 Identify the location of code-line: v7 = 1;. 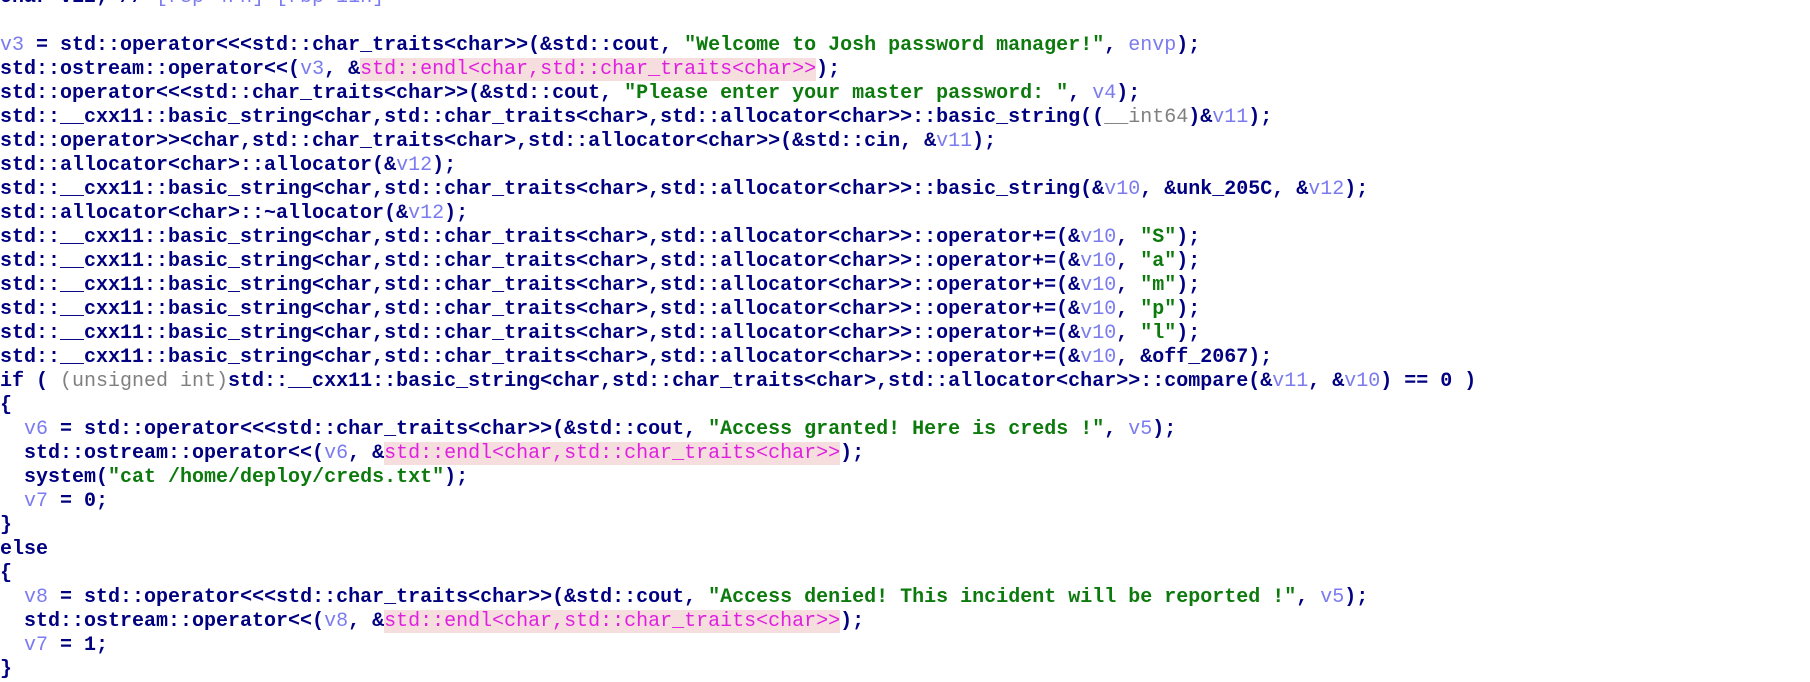
(905, 646).